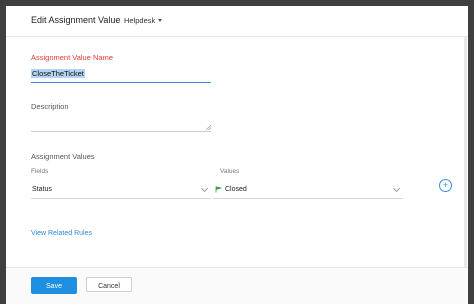  Describe the element at coordinates (76, 20) in the screenshot. I see `dialog-title: Edit Assignment Value` at that location.